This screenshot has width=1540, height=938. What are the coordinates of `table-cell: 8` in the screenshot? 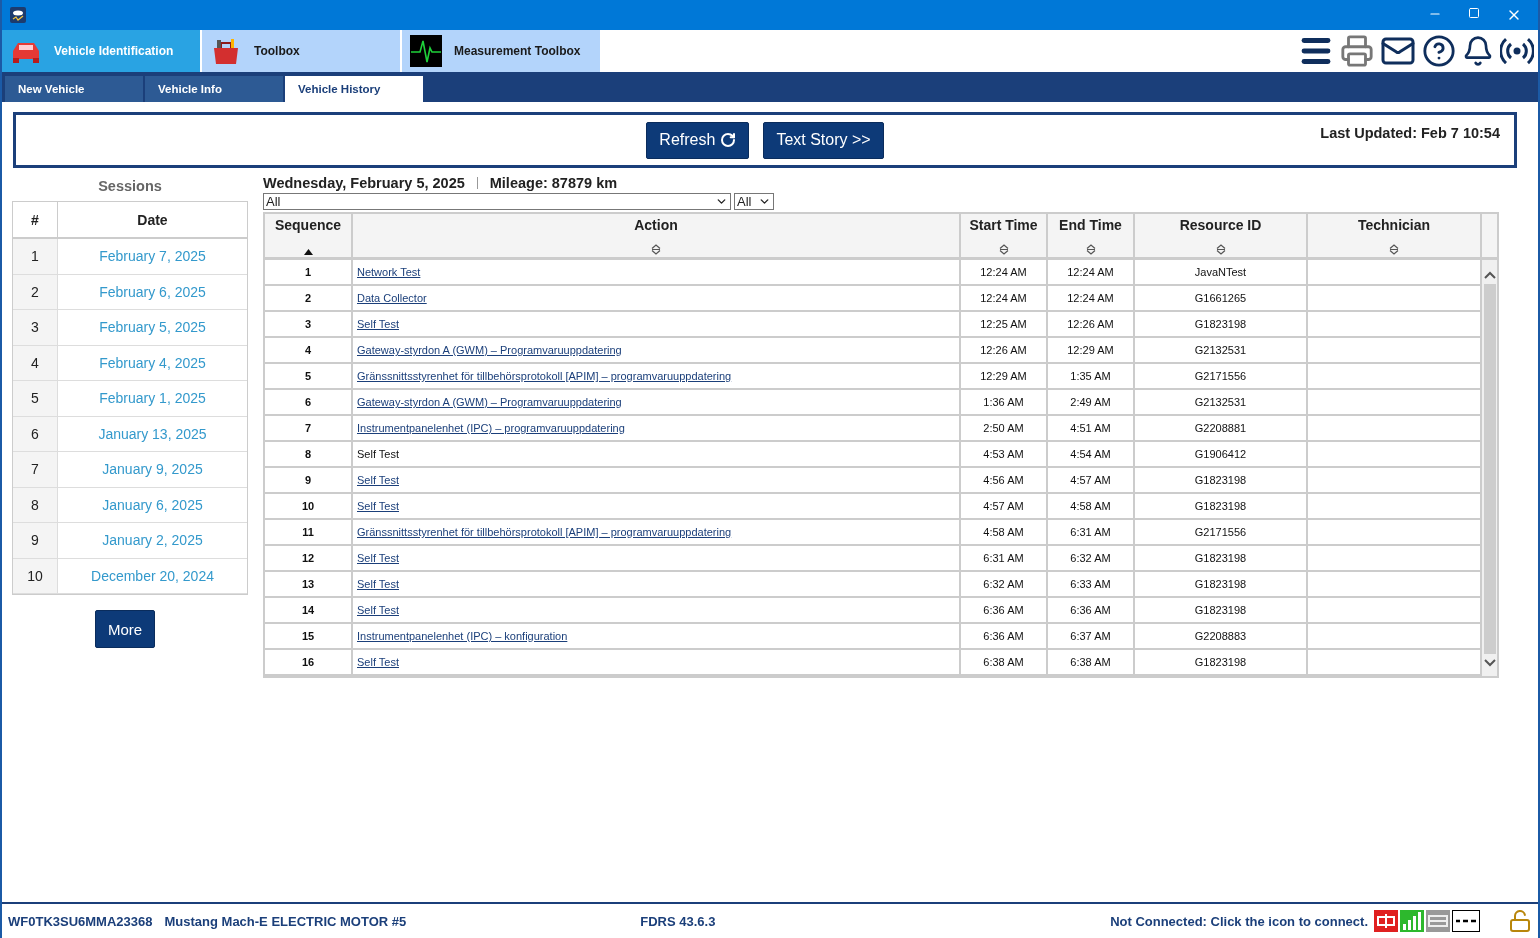 It's located at (309, 455).